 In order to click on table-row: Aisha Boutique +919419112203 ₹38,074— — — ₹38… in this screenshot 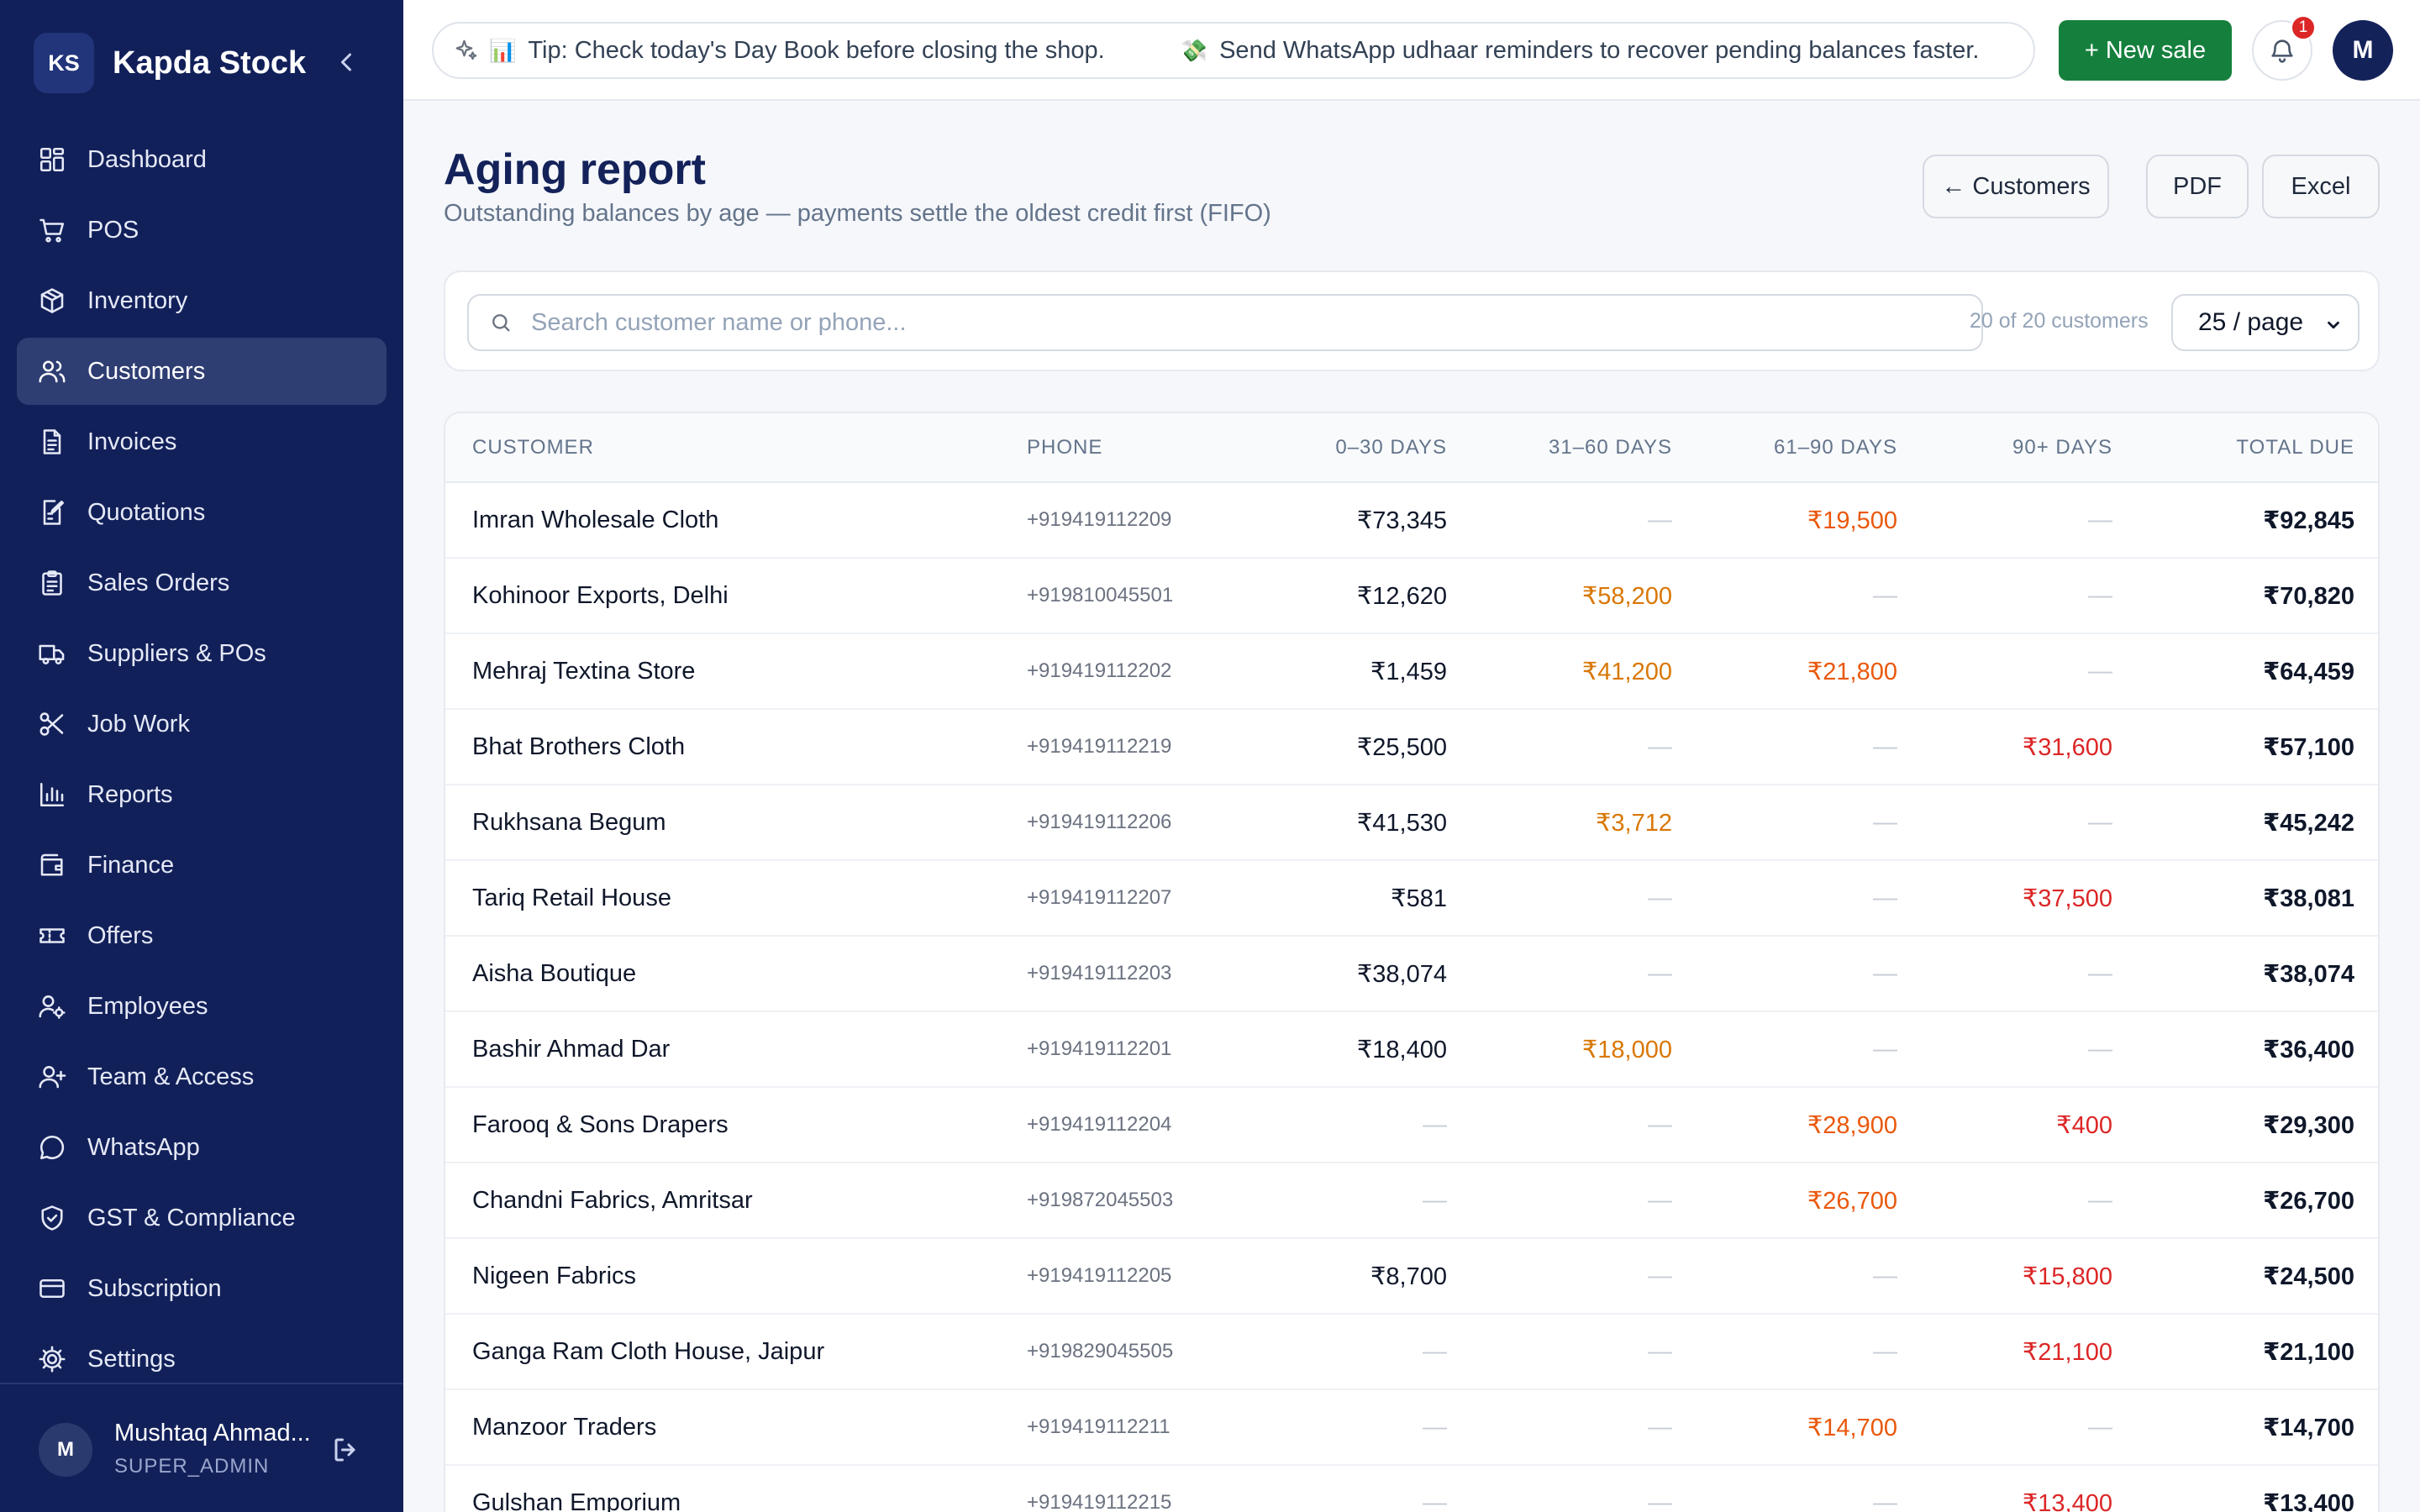, I will do `click(1411, 974)`.